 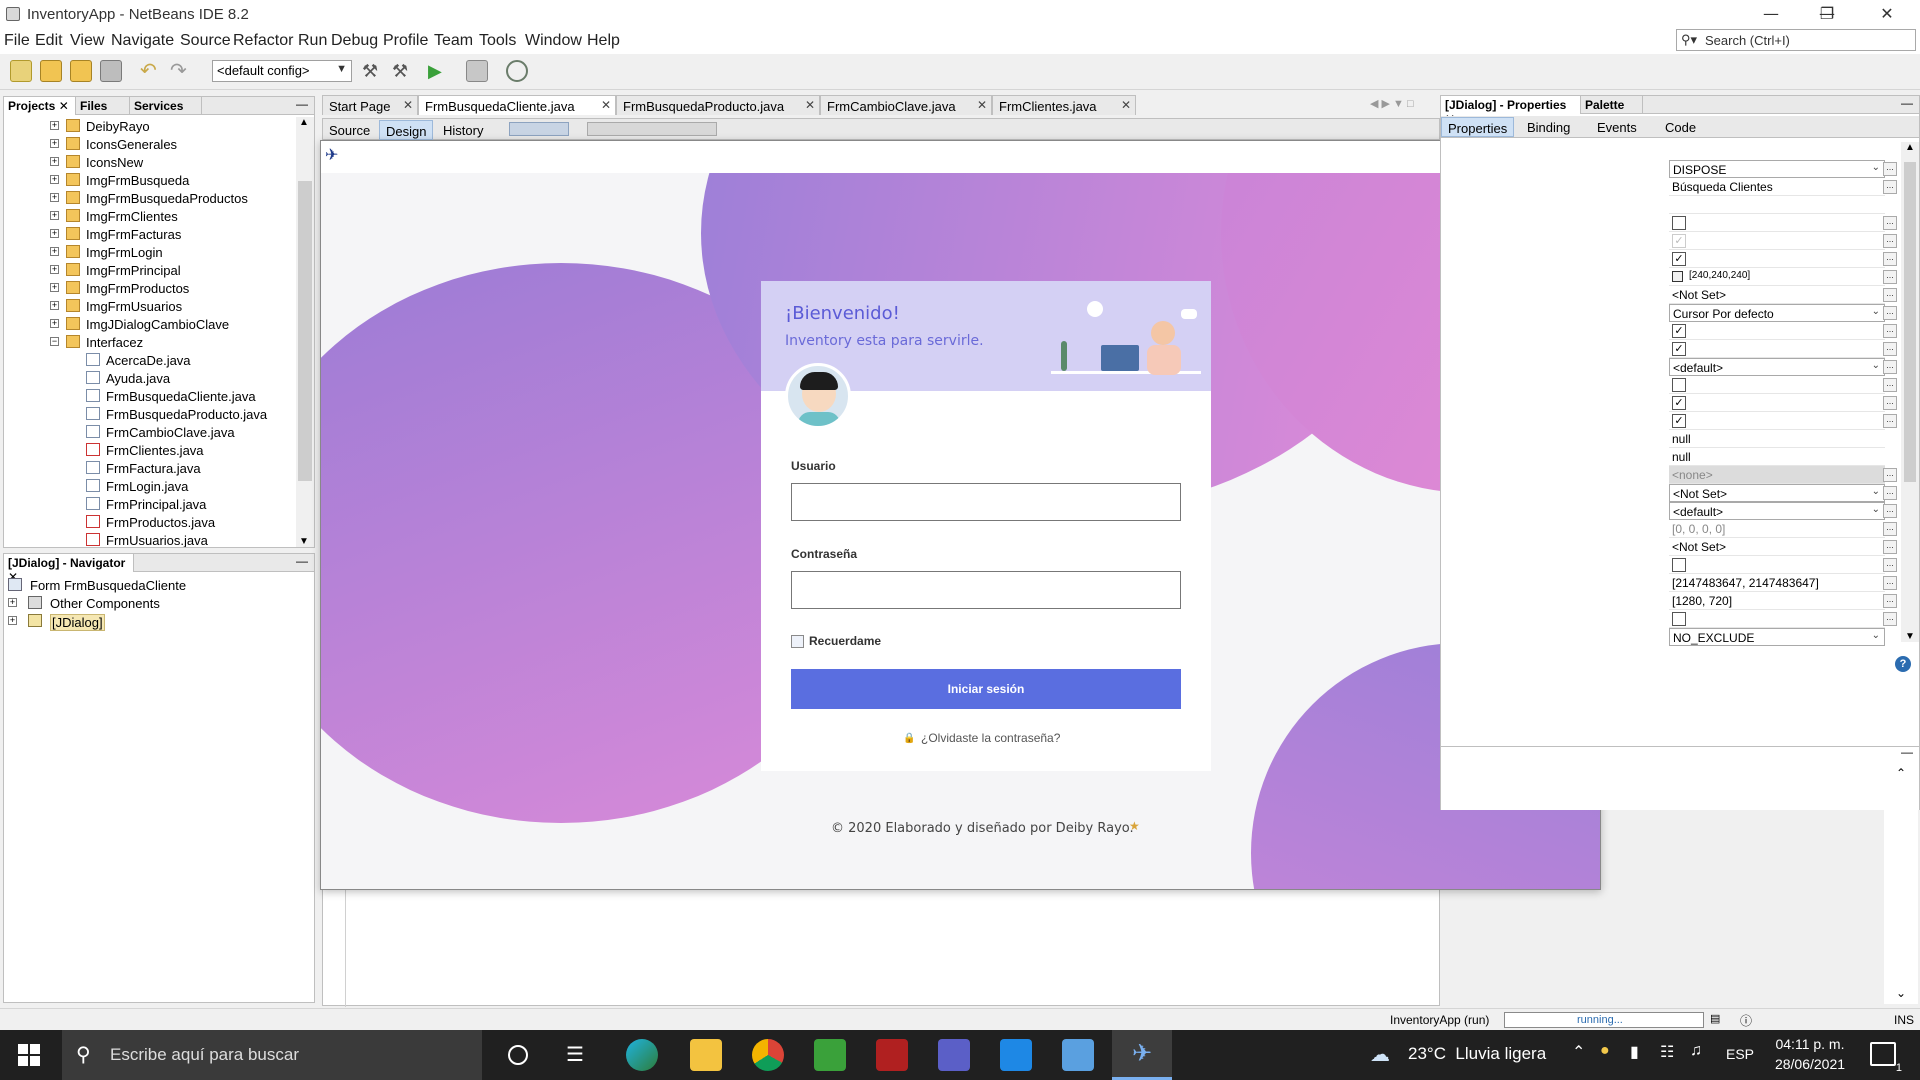 What do you see at coordinates (40, 106) in the screenshot?
I see `tab-projects: Projects ✕` at bounding box center [40, 106].